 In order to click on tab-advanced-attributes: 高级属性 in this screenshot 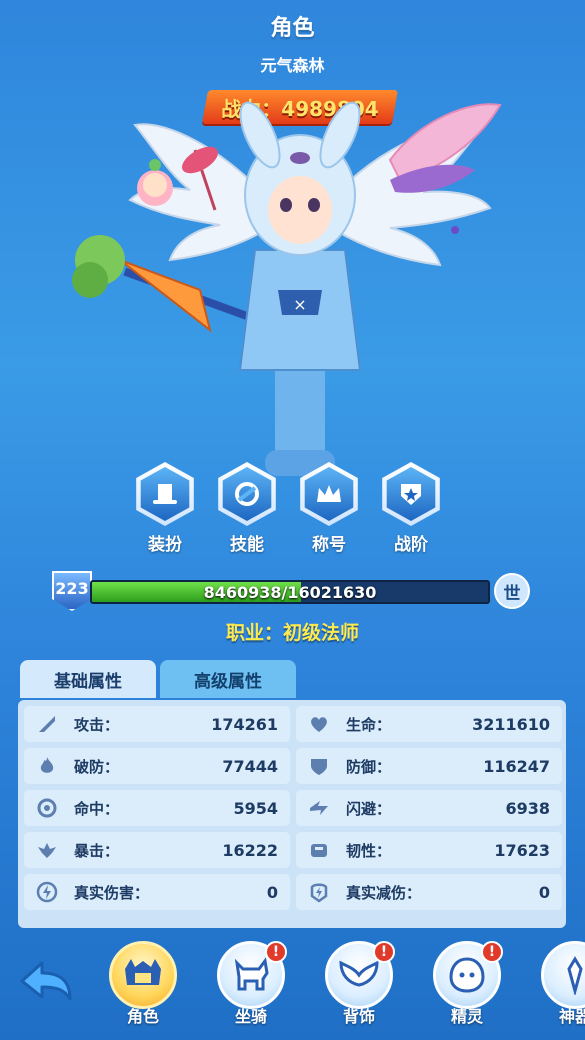, I will do `click(228, 679)`.